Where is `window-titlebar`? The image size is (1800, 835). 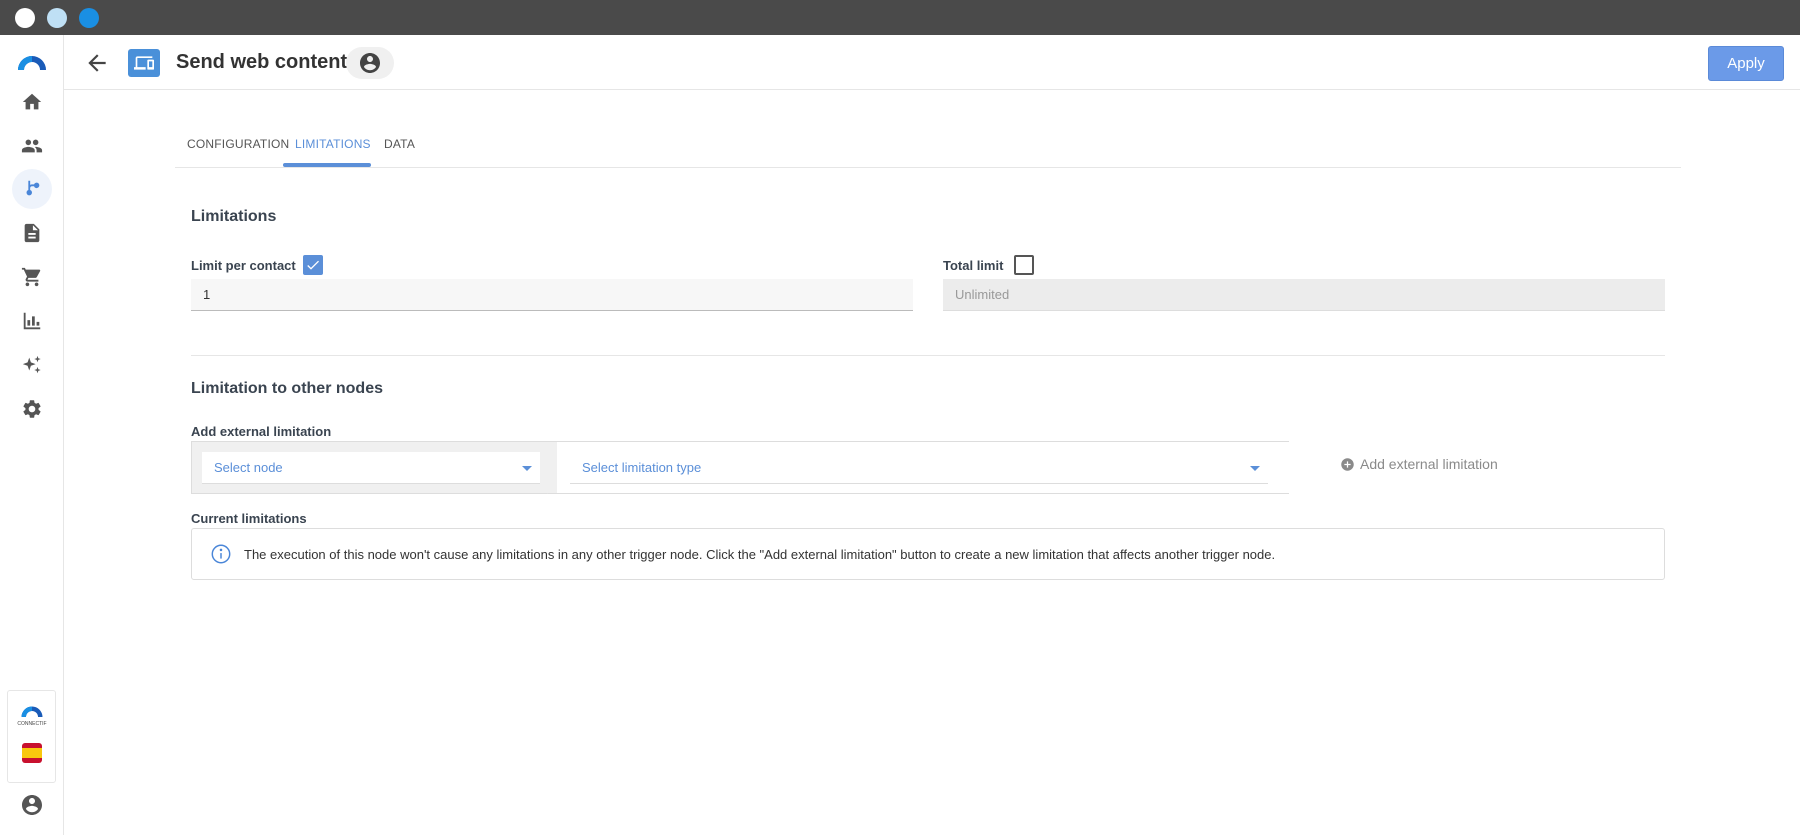
window-titlebar is located at coordinates (900, 17).